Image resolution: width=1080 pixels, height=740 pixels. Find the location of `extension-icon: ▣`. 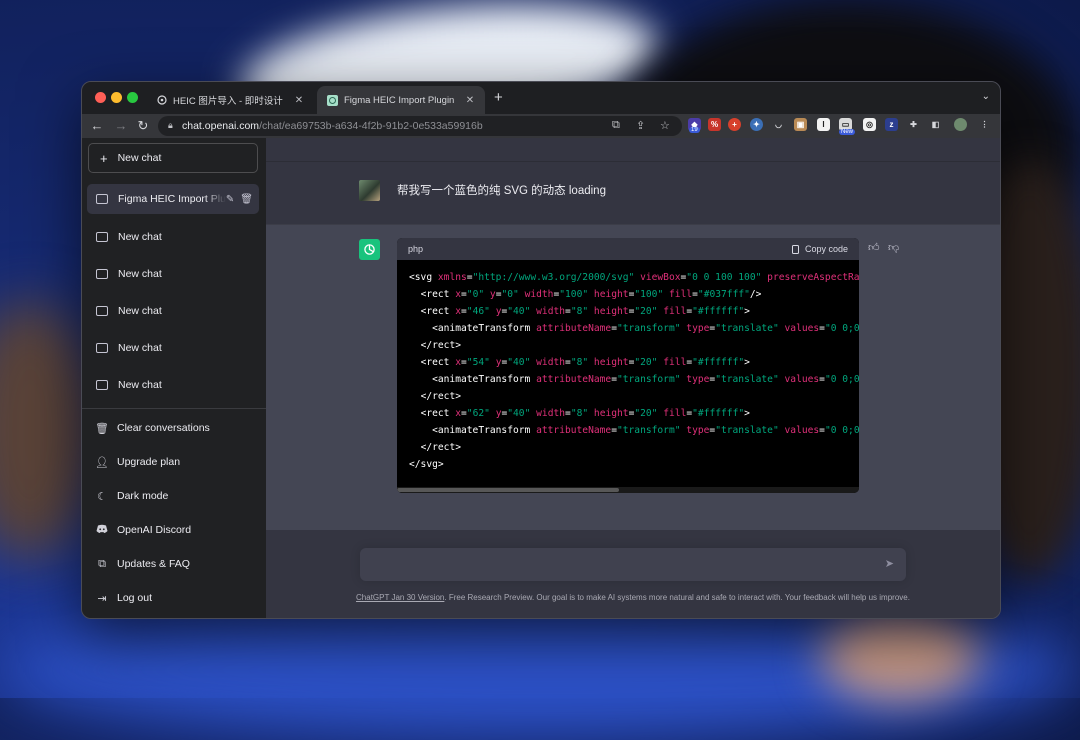

extension-icon: ▣ is located at coordinates (800, 124).